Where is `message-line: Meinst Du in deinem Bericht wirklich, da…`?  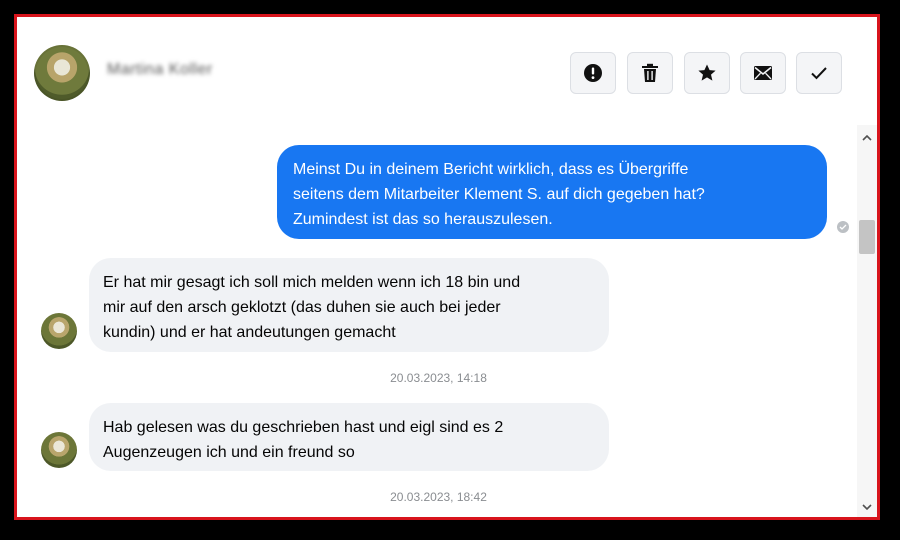
message-line: Meinst Du in deinem Bericht wirklich, da… is located at coordinates (491, 169).